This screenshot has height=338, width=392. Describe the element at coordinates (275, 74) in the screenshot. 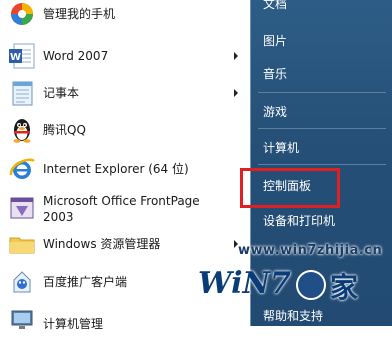

I see `places-item-music: 音乐` at that location.